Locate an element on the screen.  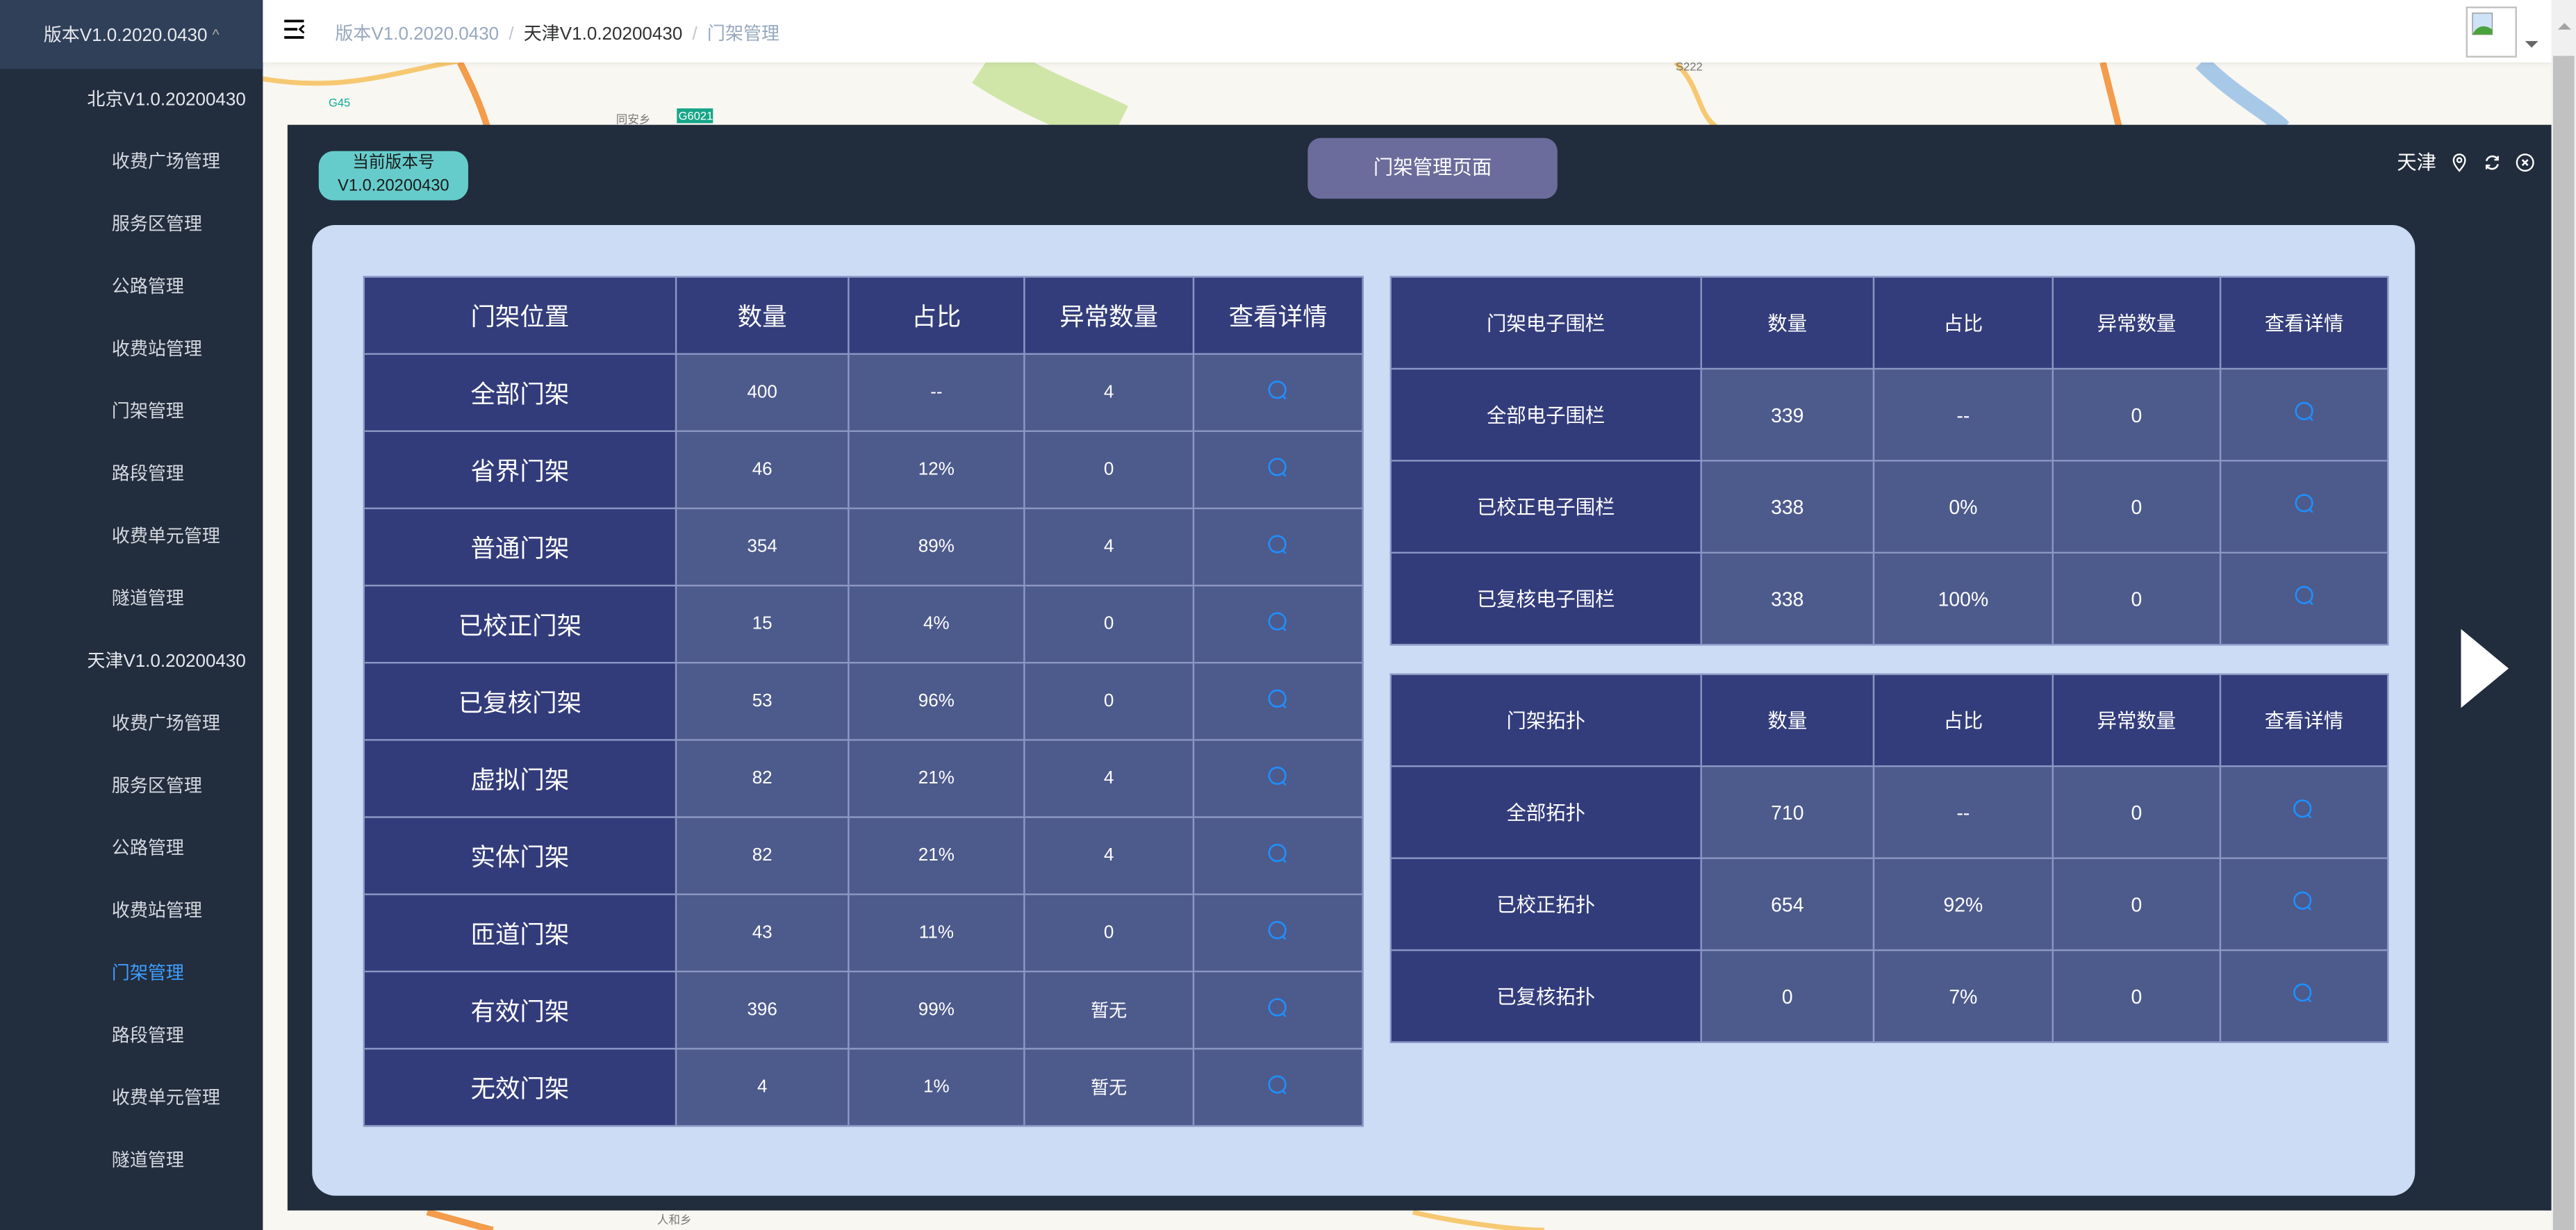
refresh-icon is located at coordinates (2492, 162).